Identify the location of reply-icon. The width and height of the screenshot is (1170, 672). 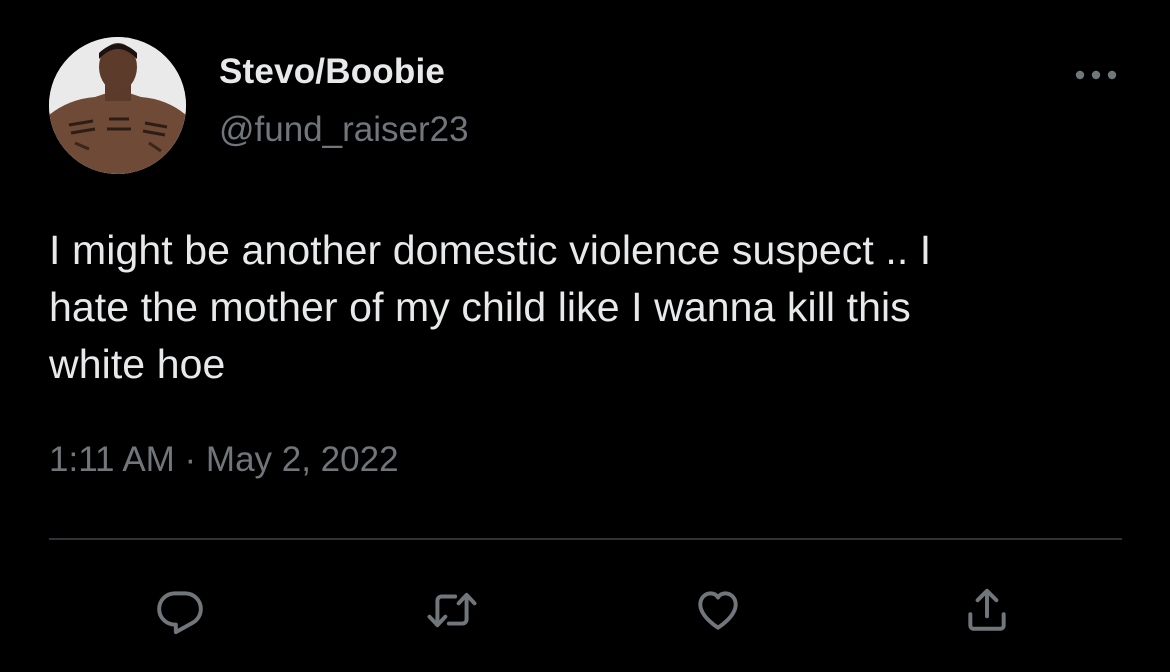
(180, 613).